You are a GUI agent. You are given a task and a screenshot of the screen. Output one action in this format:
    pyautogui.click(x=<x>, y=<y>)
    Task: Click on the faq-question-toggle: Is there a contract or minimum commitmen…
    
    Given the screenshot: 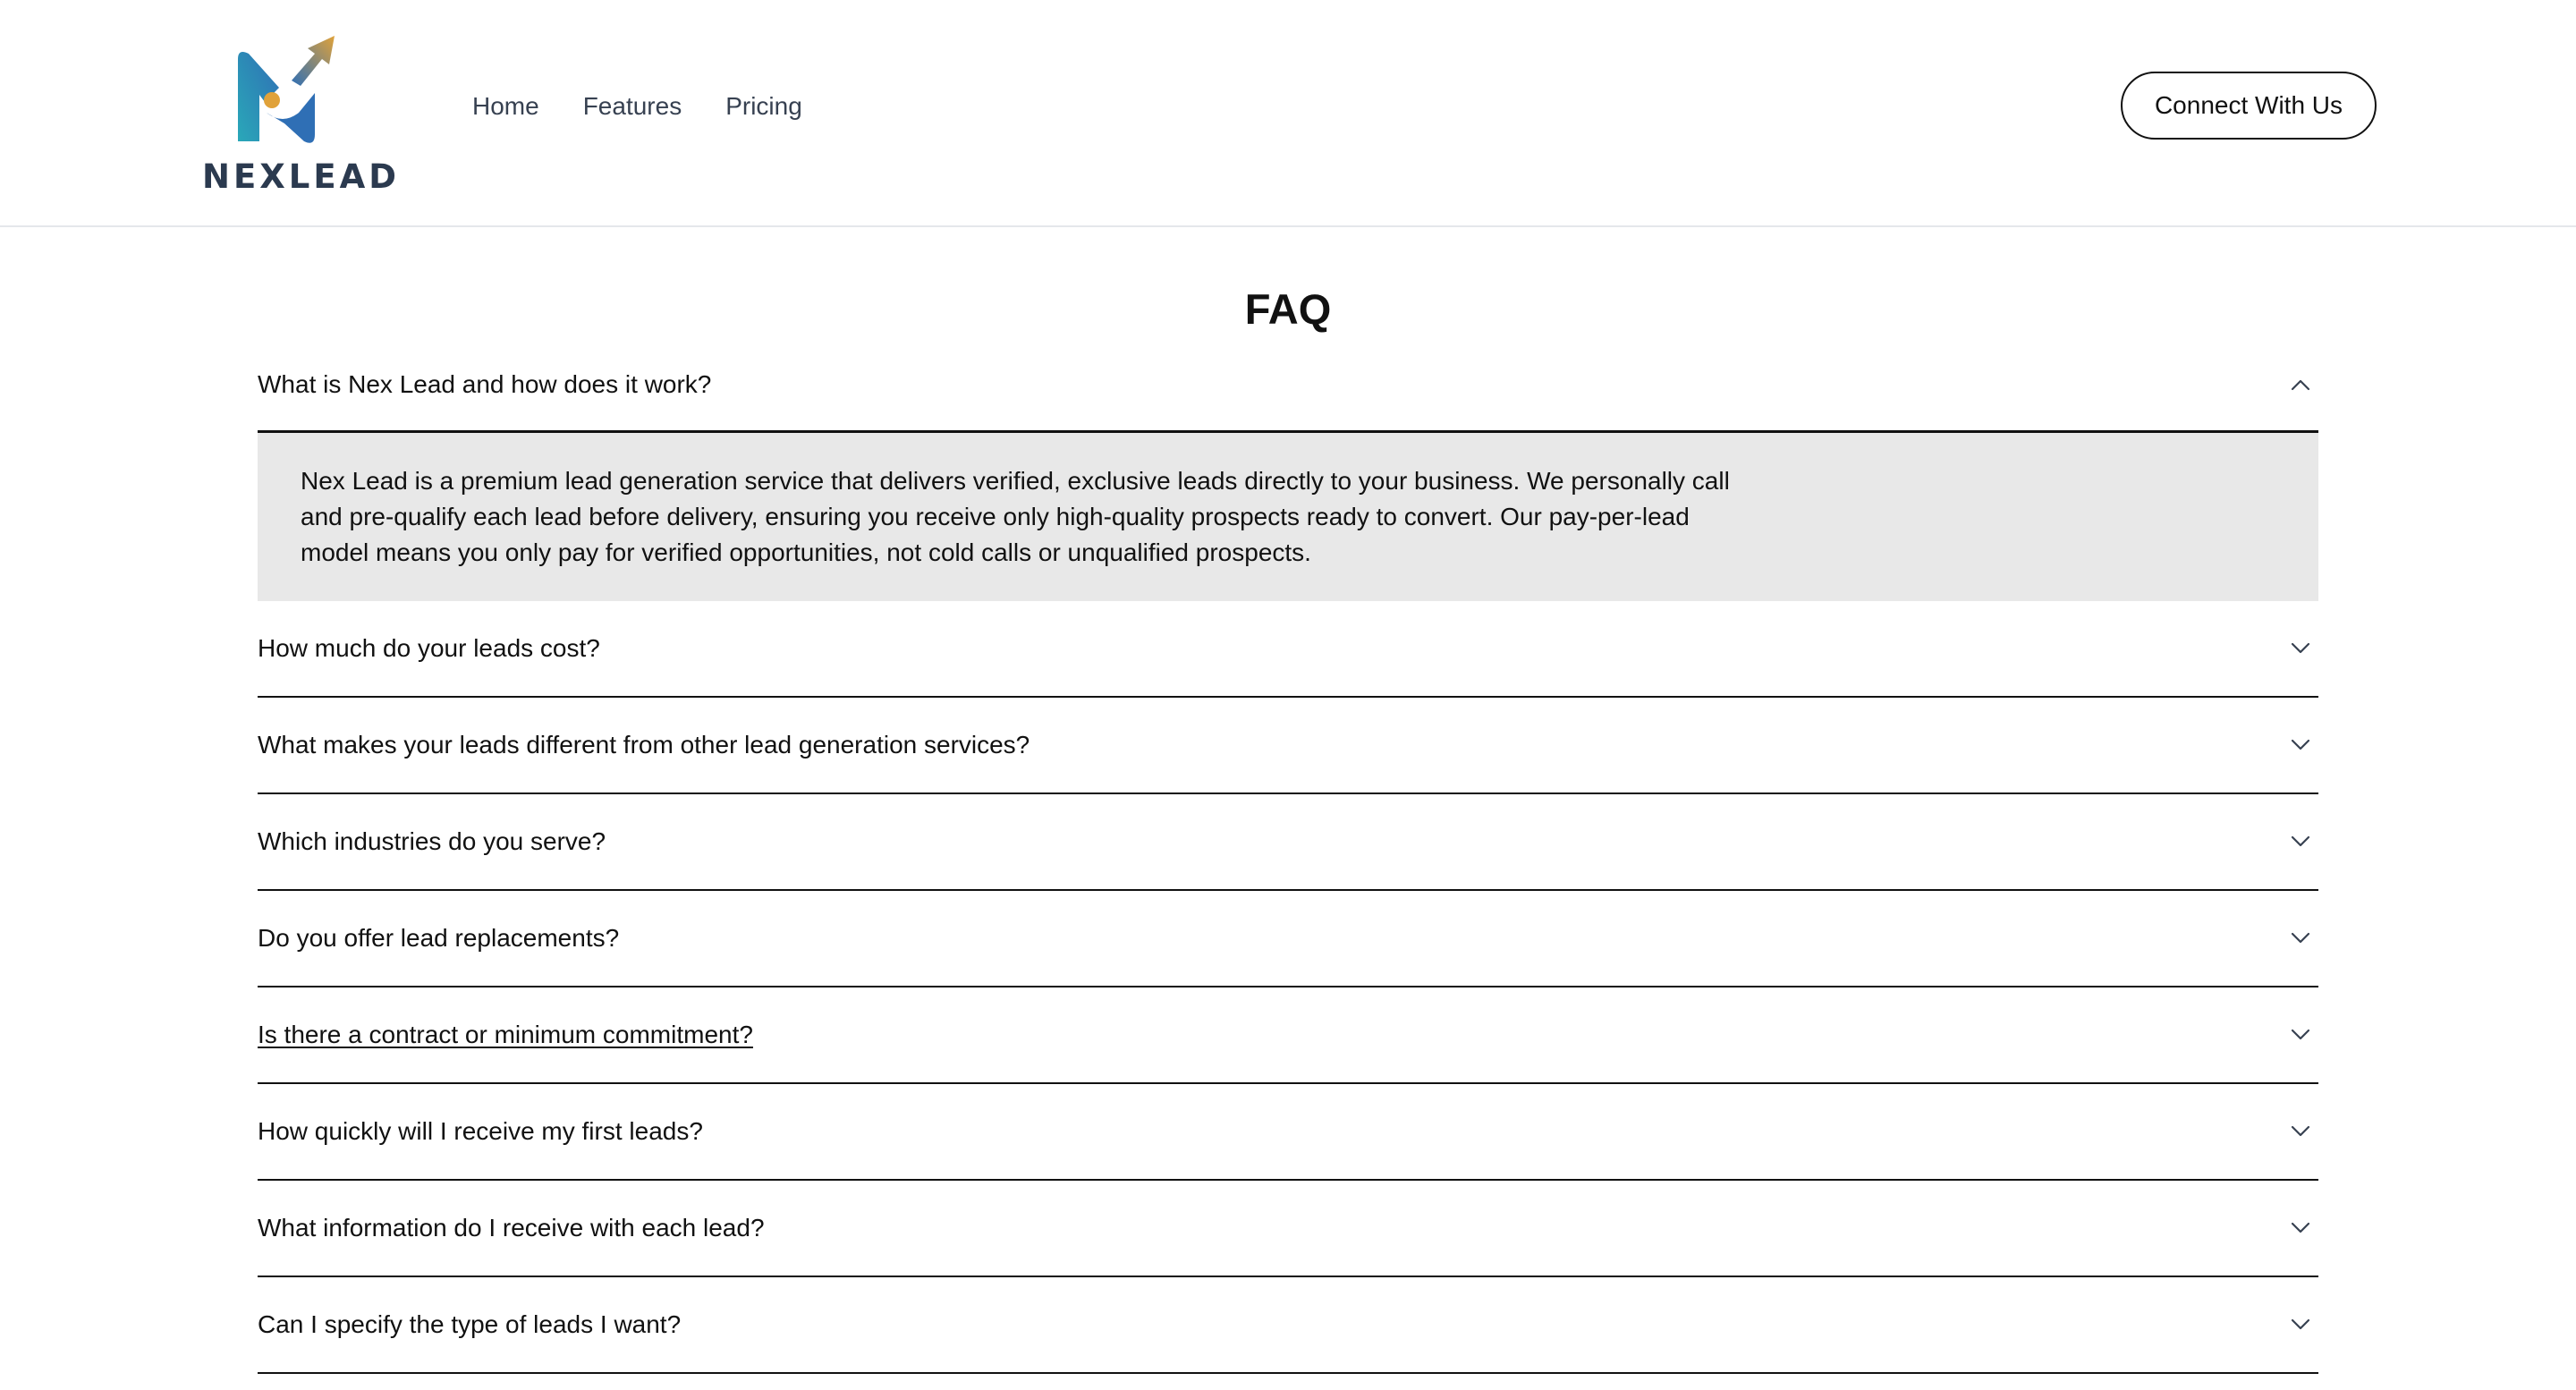 What is the action you would take?
    pyautogui.click(x=1288, y=1034)
    